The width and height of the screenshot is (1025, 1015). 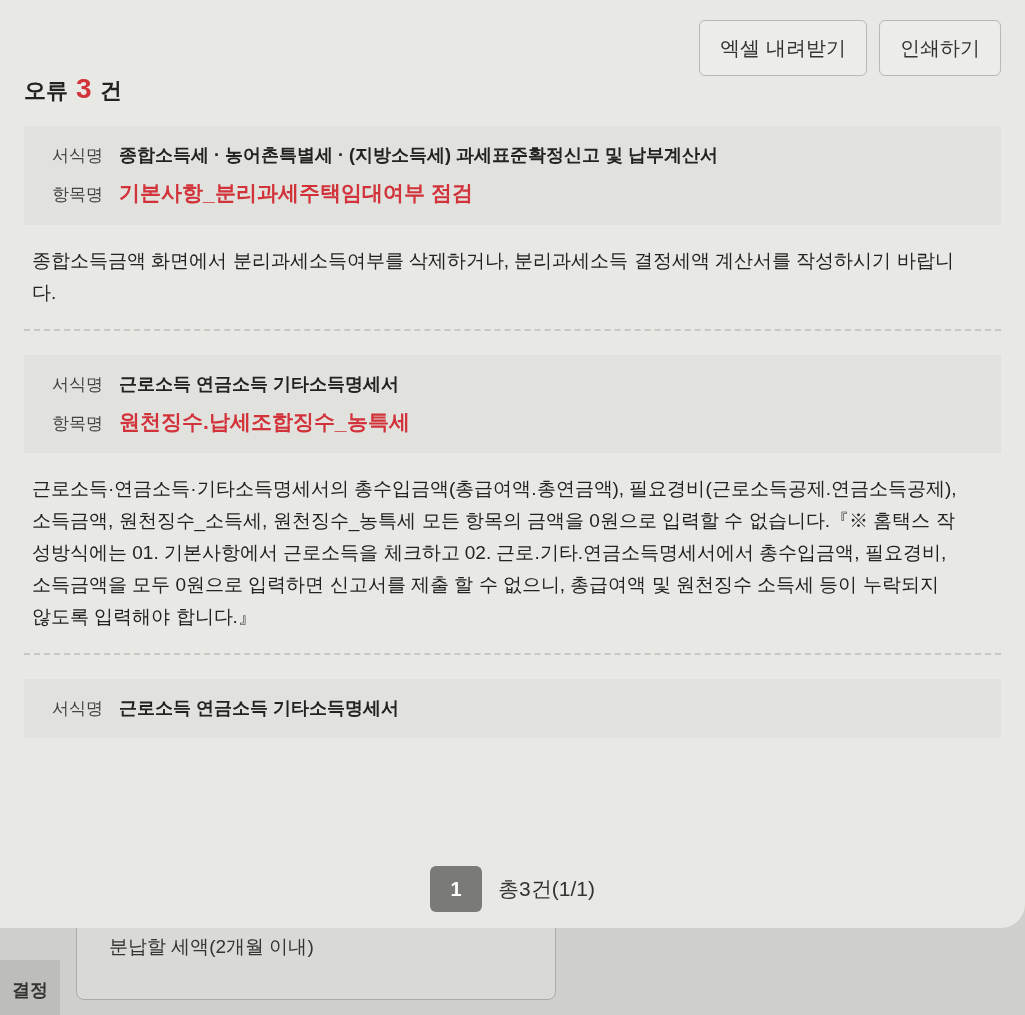 What do you see at coordinates (546, 889) in the screenshot?
I see `page-summary: 총3건(1/1)` at bounding box center [546, 889].